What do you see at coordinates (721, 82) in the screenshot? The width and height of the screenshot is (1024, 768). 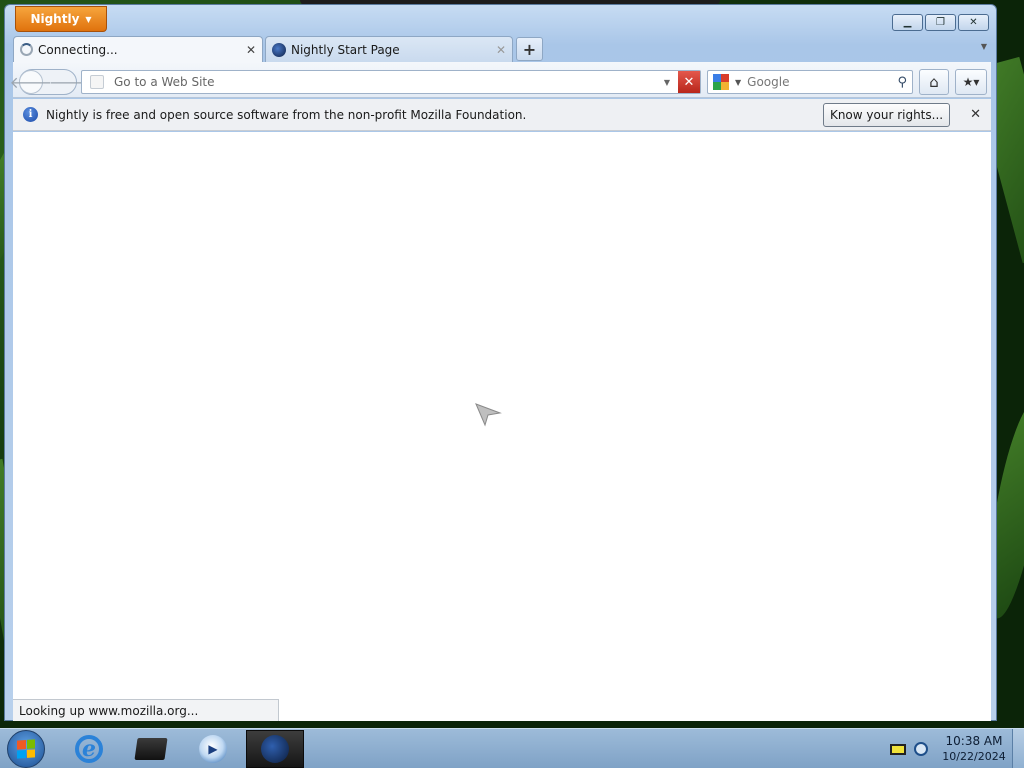 I see `google-icon` at bounding box center [721, 82].